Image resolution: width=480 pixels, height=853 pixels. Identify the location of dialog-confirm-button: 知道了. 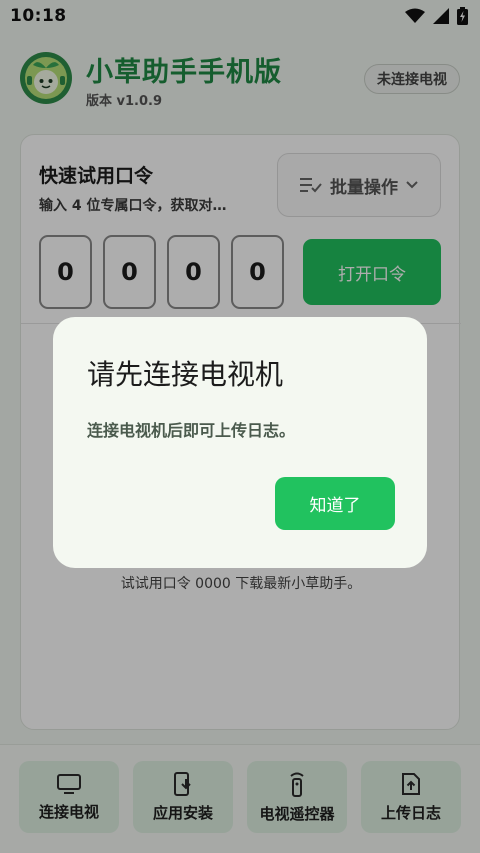
(335, 503).